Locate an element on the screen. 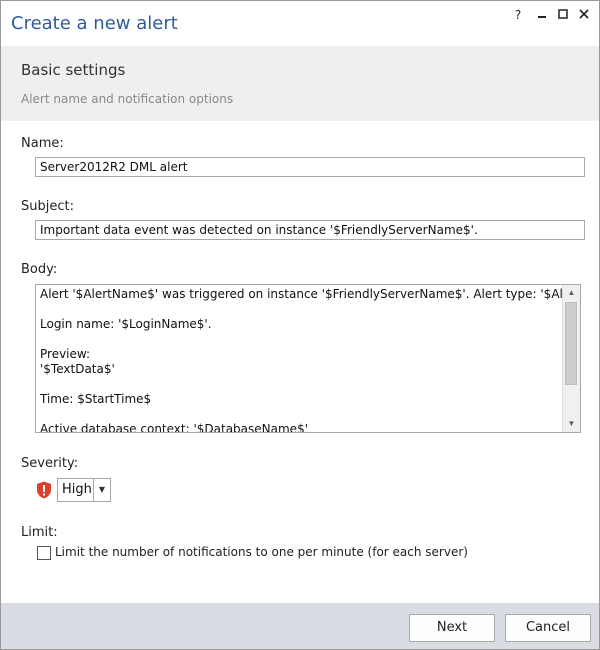  close-icon is located at coordinates (584, 14).